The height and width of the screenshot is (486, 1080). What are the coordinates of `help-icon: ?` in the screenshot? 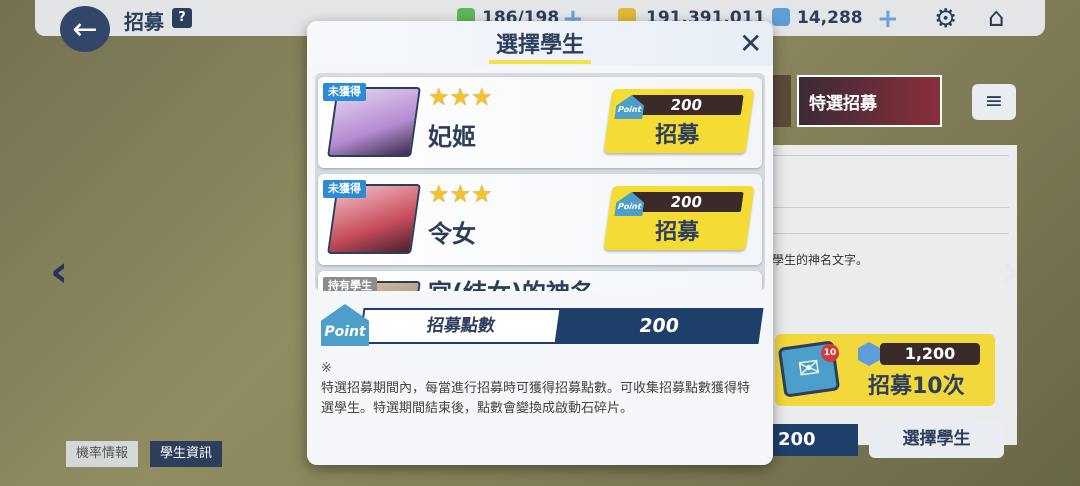 It's located at (182, 18).